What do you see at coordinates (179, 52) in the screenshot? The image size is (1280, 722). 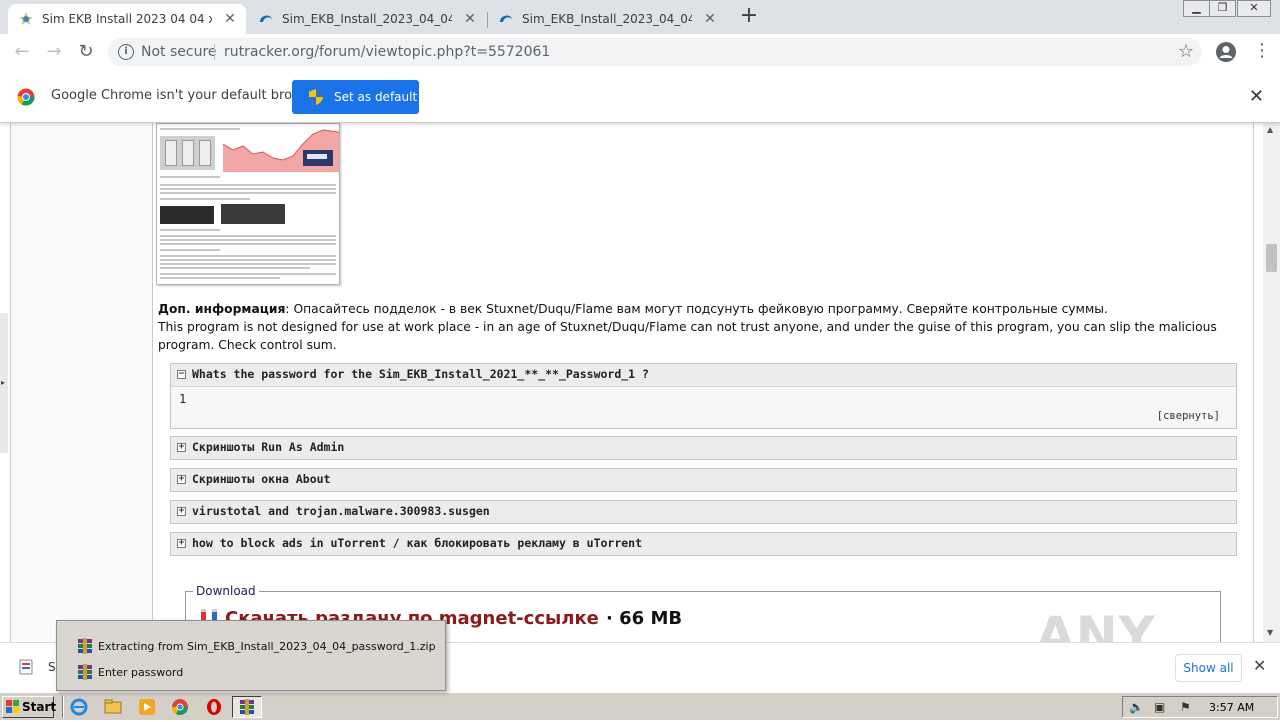 I see `security-label: Not secure` at bounding box center [179, 52].